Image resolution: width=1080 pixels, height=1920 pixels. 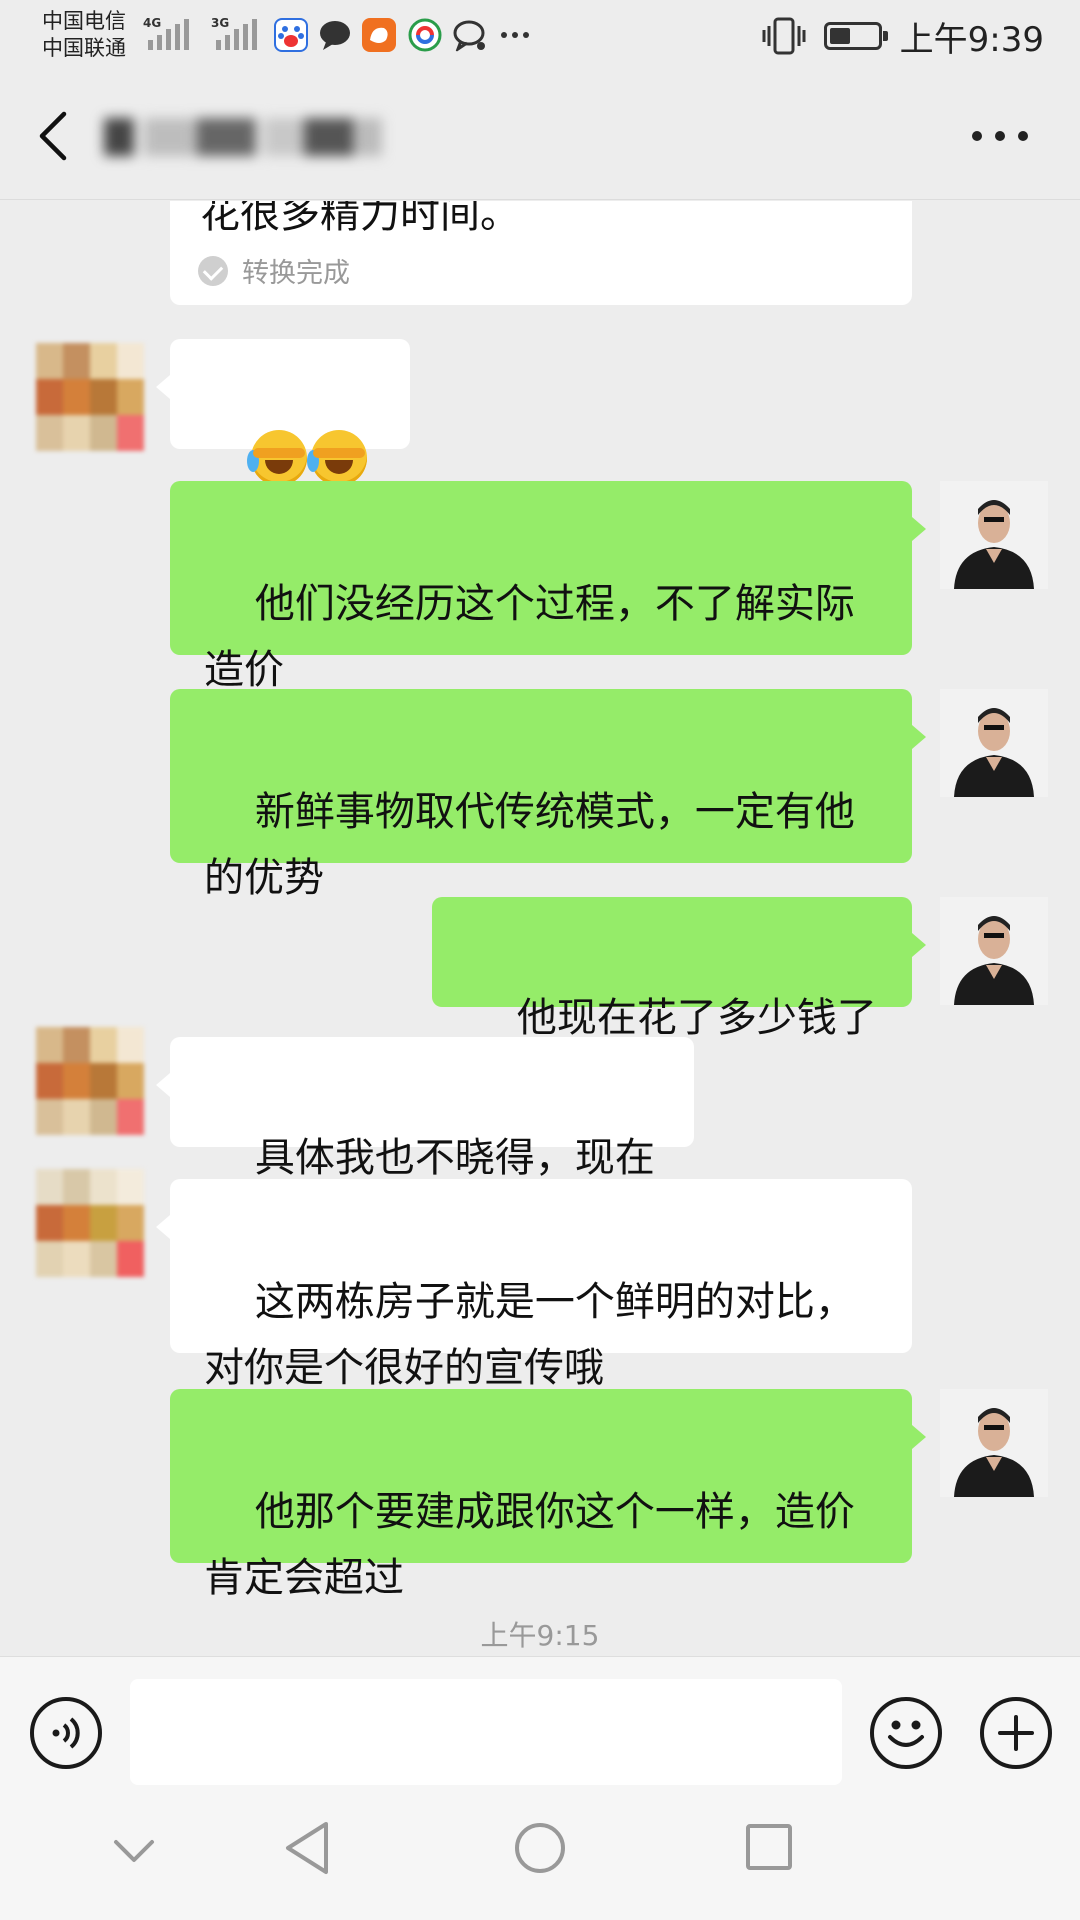 What do you see at coordinates (379, 35) in the screenshot?
I see `uc-browser-icon` at bounding box center [379, 35].